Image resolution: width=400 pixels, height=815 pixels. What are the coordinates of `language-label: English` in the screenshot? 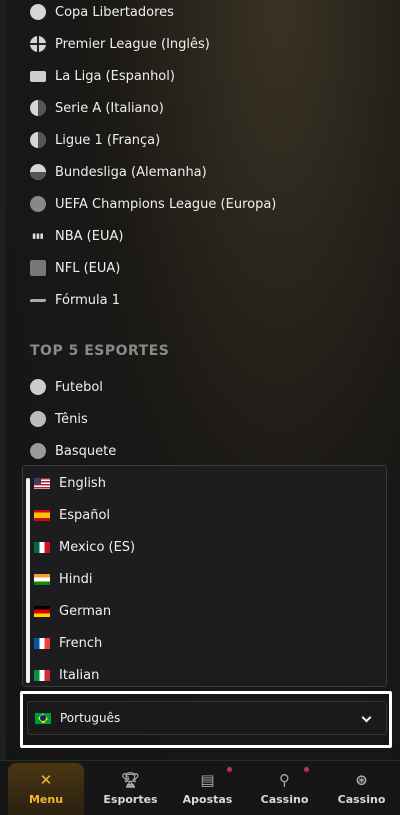 It's located at (82, 483).